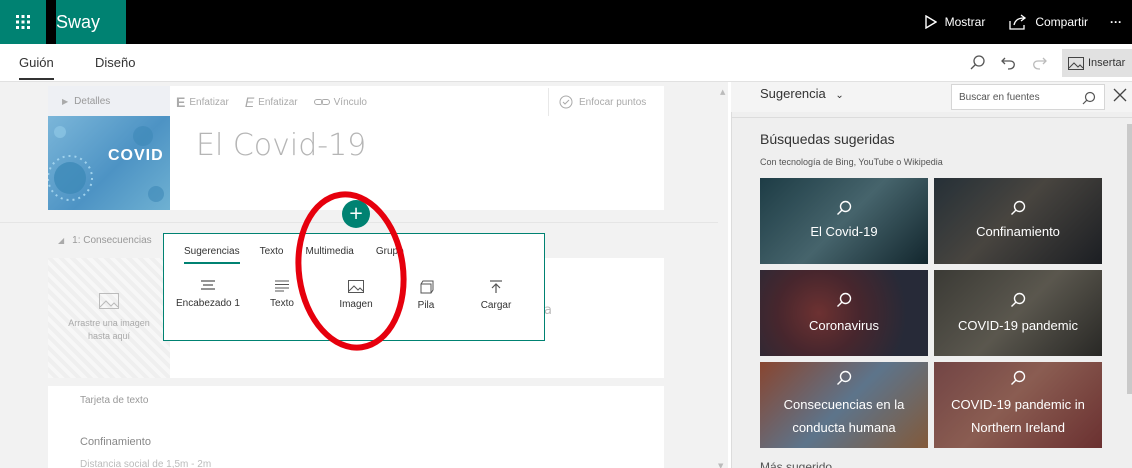 This screenshot has width=1132, height=468. What do you see at coordinates (115, 63) in the screenshot?
I see `tab-design: Diseño` at bounding box center [115, 63].